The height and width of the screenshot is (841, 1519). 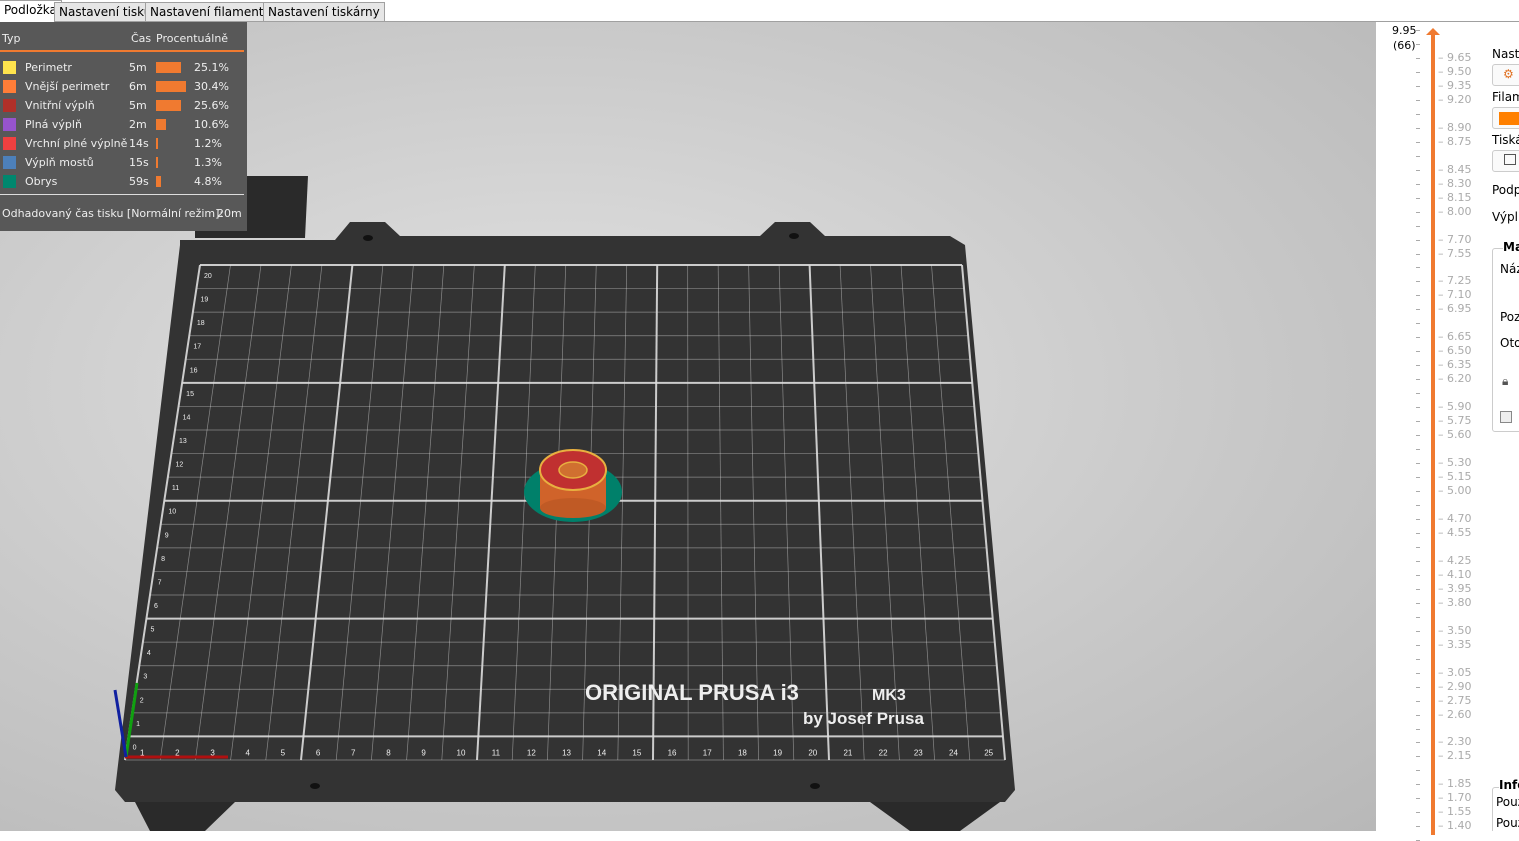 What do you see at coordinates (211, 67) in the screenshot?
I see `legend-percent: 25.1%` at bounding box center [211, 67].